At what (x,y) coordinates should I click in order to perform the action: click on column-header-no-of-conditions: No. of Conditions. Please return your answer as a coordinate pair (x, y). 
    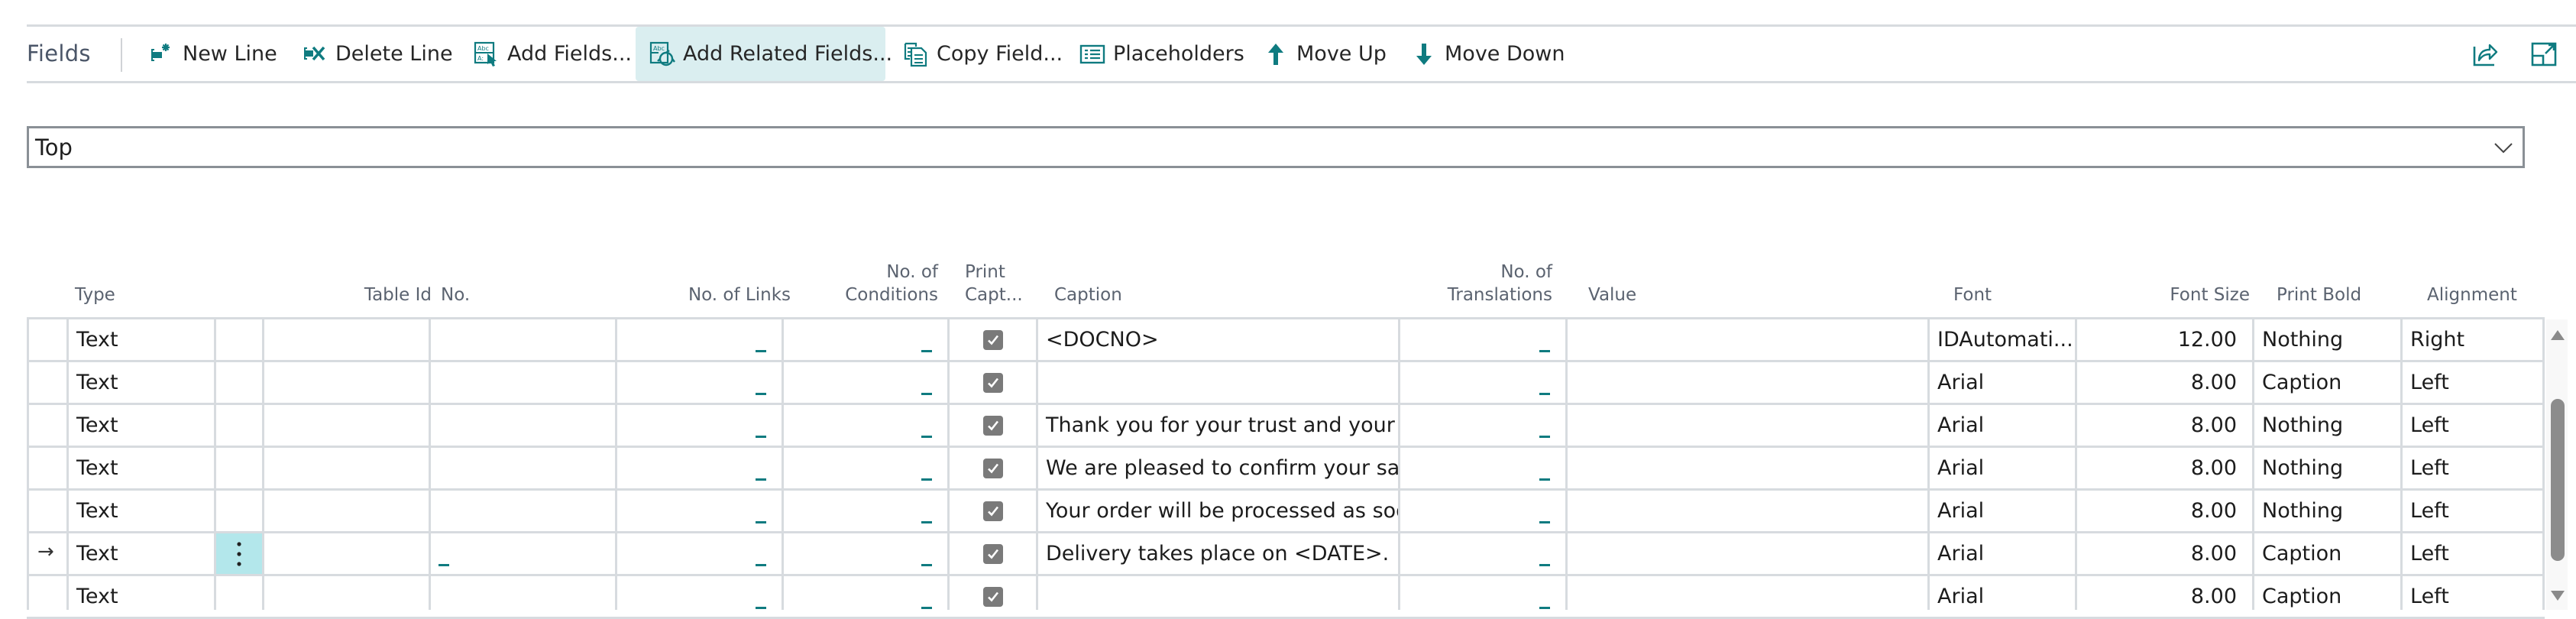
    Looking at the image, I should click on (868, 283).